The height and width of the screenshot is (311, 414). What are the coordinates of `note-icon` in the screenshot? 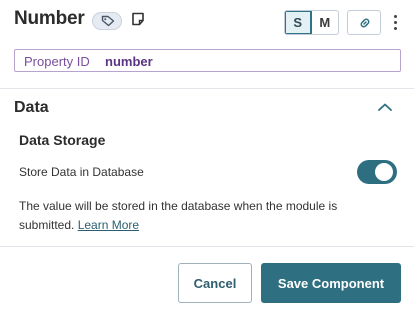 It's located at (138, 19).